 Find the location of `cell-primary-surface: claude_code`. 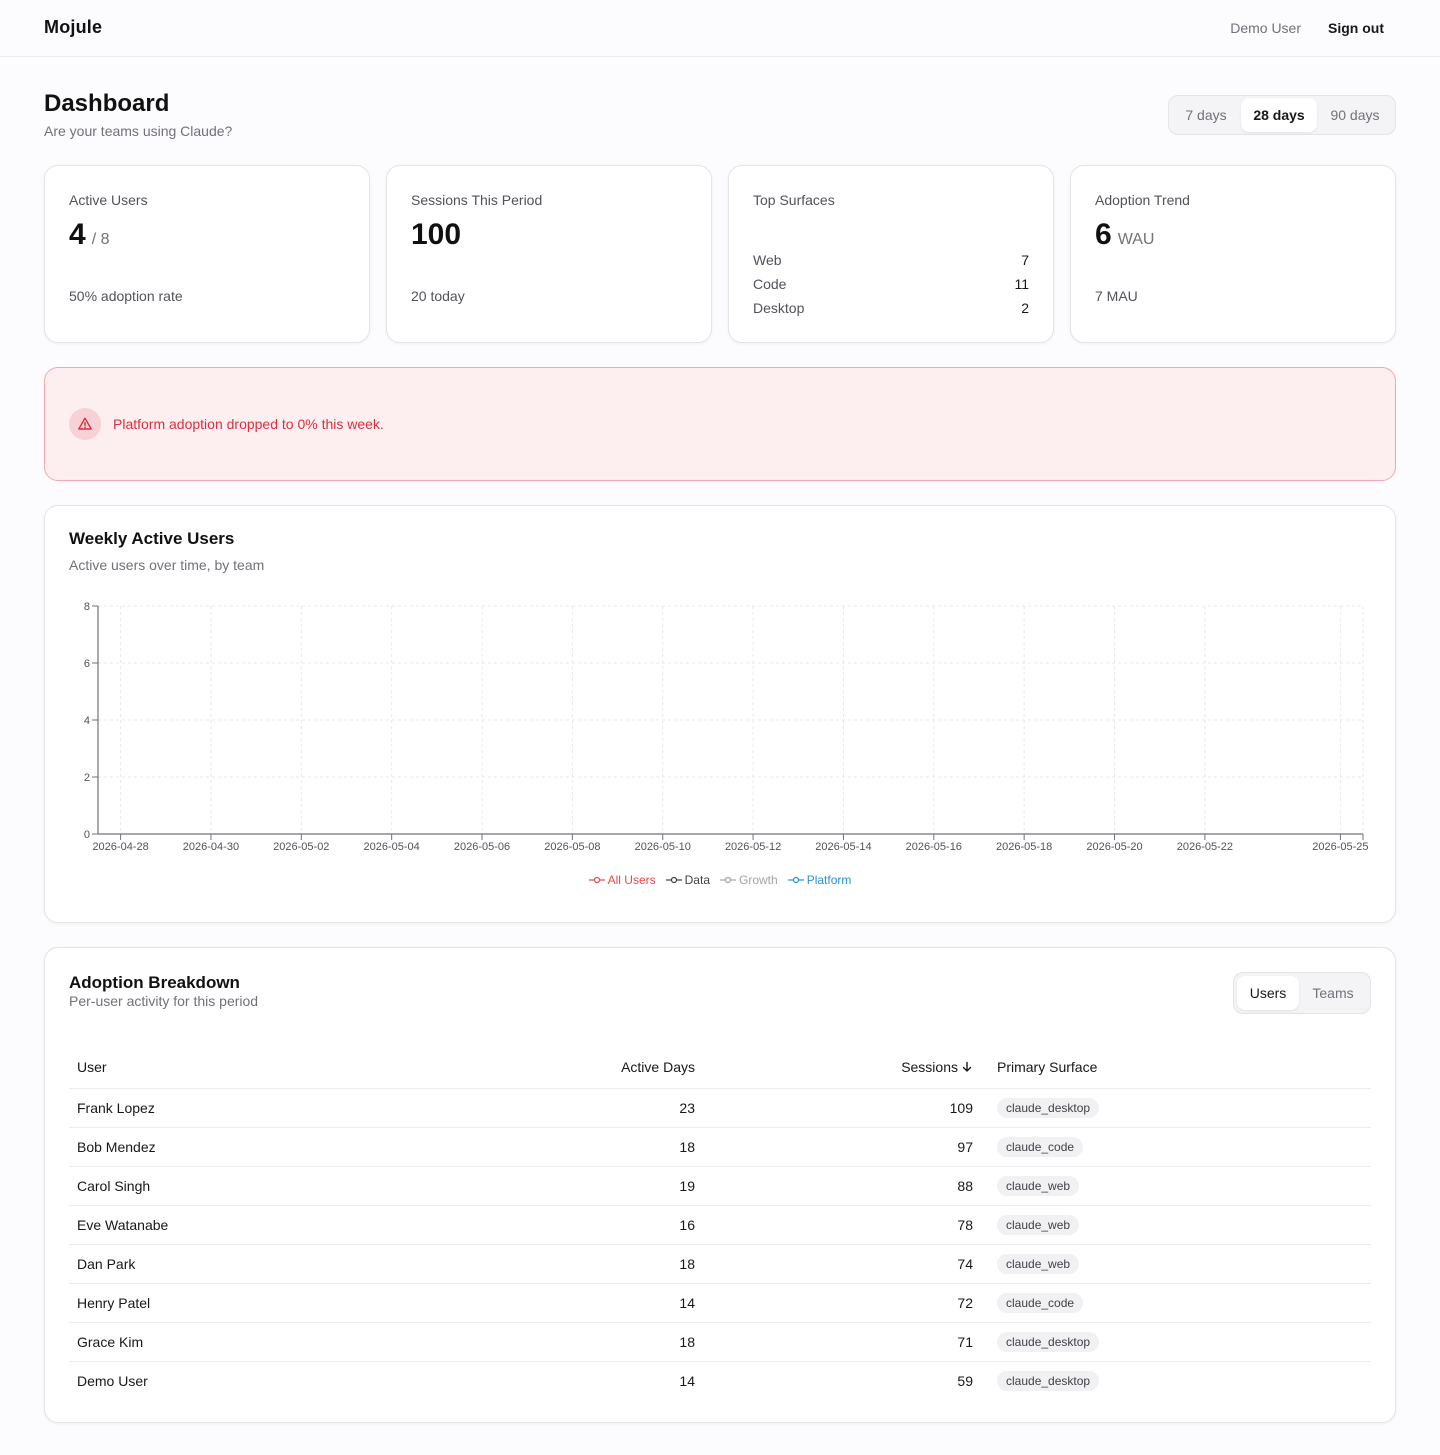

cell-primary-surface: claude_code is located at coordinates (1176, 1303).